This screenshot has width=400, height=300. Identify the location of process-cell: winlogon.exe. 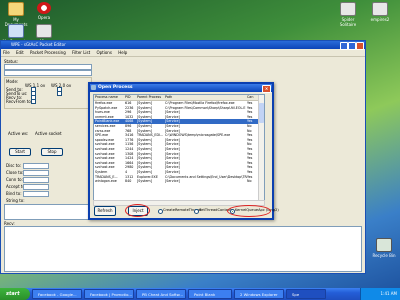
(106, 181).